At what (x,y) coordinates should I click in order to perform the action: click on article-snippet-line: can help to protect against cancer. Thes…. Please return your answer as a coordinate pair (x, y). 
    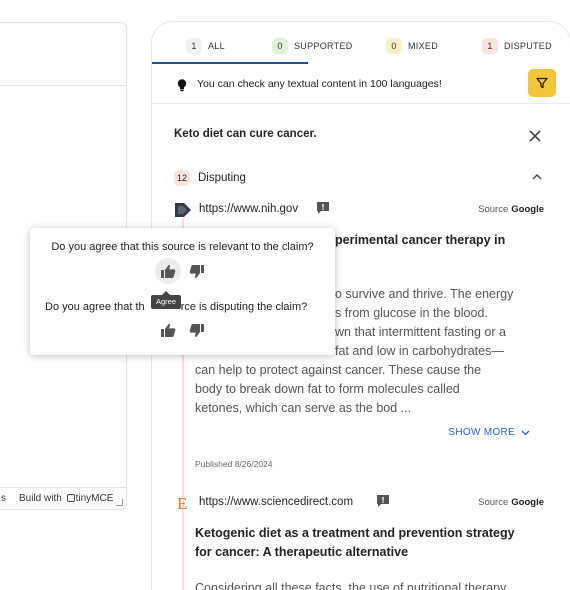
    Looking at the image, I should click on (338, 370).